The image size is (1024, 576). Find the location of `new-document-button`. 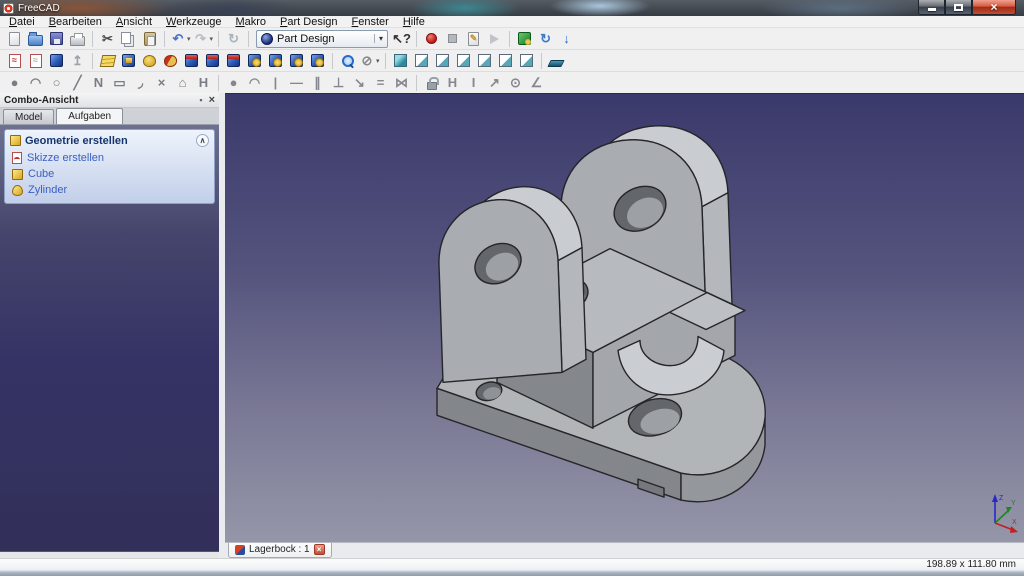

new-document-button is located at coordinates (14, 39).